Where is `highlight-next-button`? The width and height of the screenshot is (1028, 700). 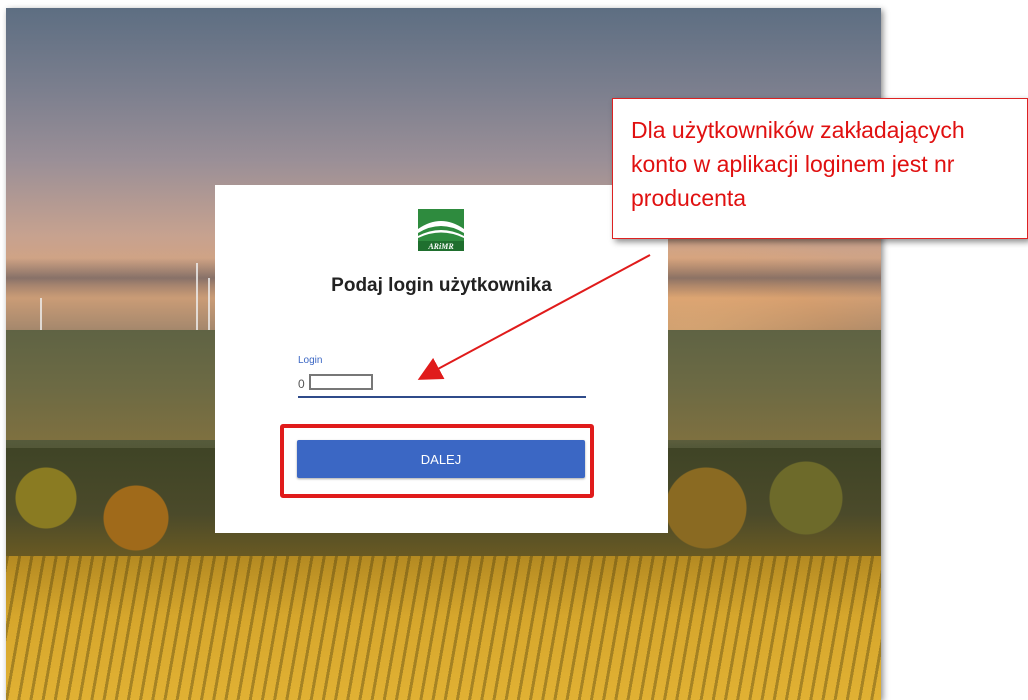
highlight-next-button is located at coordinates (437, 461).